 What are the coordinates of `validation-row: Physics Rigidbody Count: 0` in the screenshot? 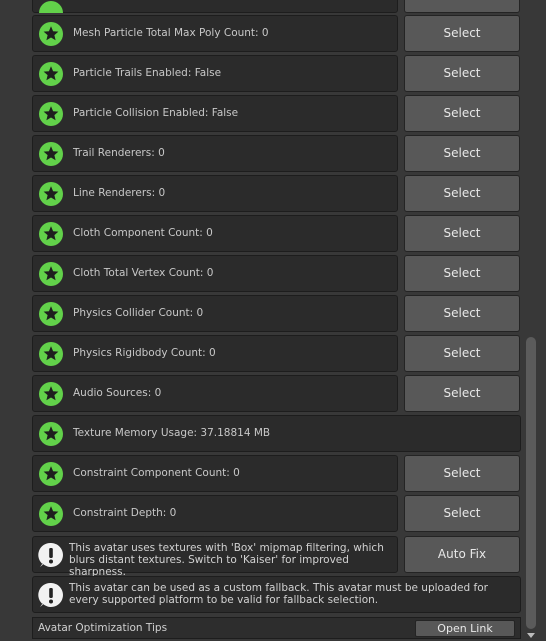 It's located at (215, 353).